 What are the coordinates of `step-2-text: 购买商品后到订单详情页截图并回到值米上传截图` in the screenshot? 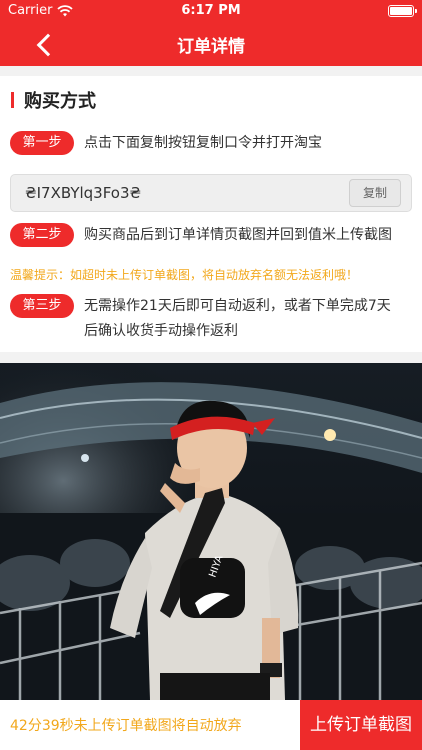 It's located at (238, 235).